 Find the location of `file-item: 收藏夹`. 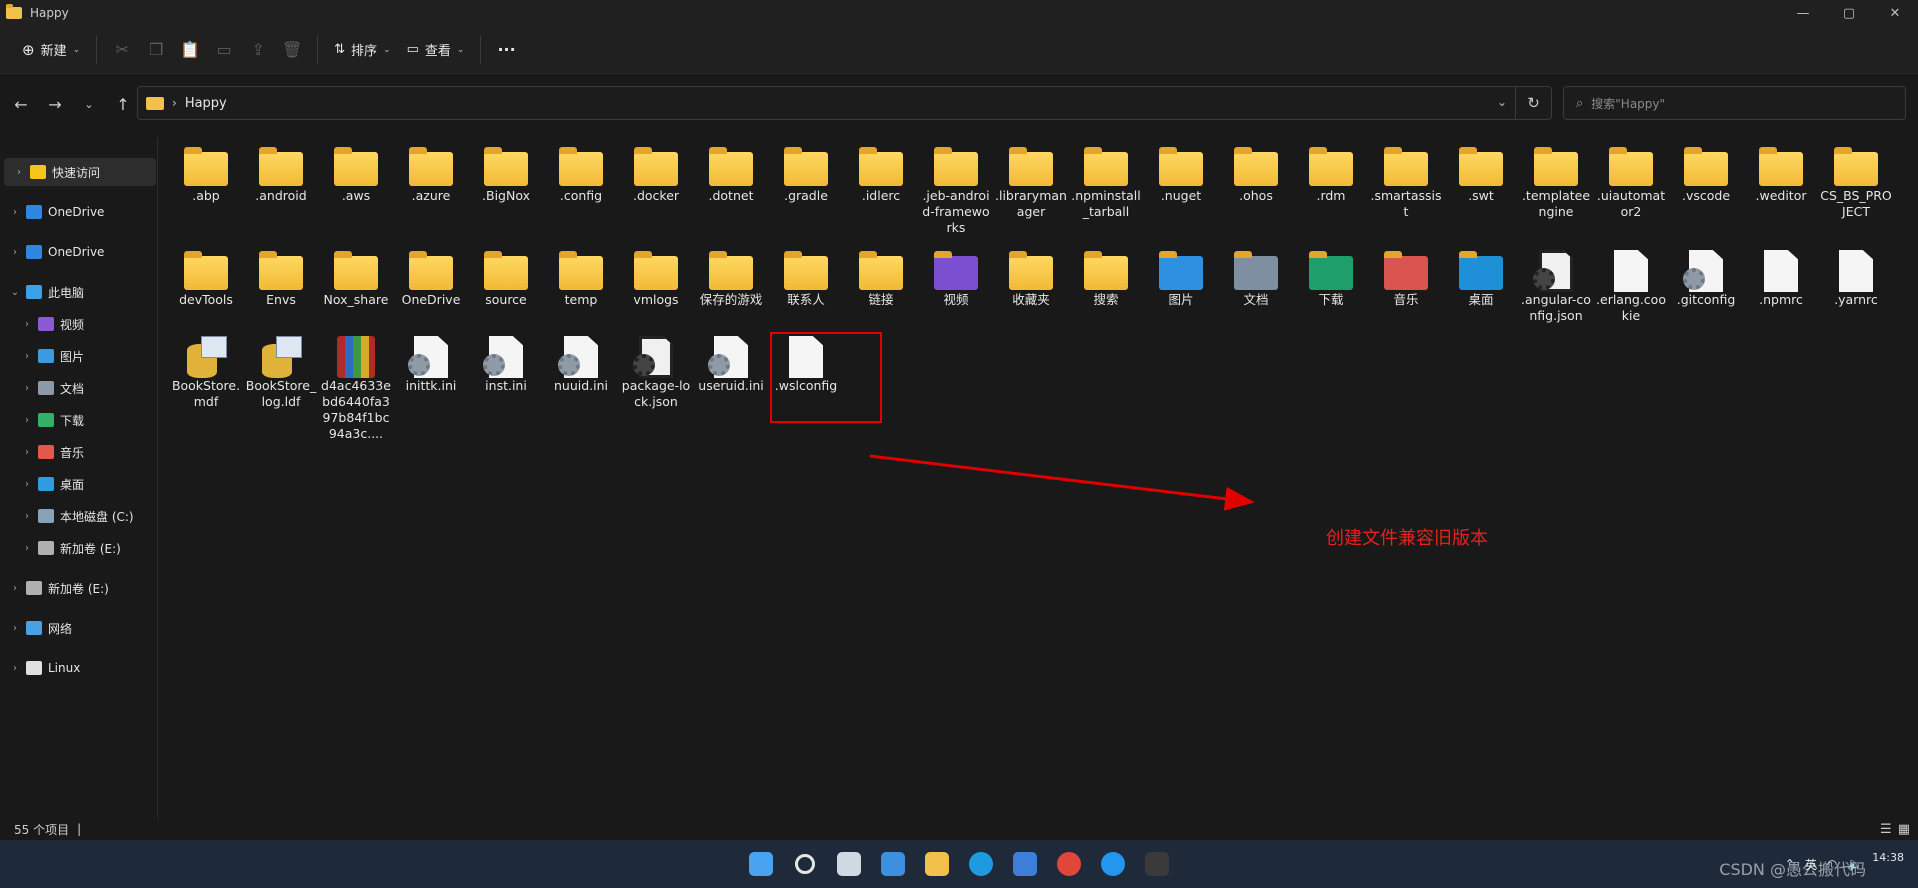

file-item: 收藏夹 is located at coordinates (1031, 275).